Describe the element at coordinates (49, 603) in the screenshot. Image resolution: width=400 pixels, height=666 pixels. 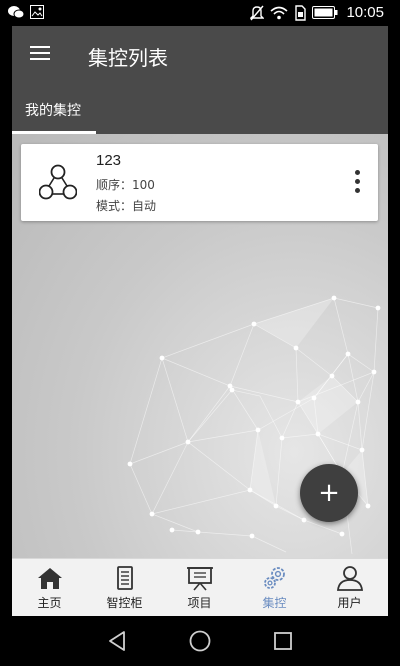
I see `nav-label: 主页` at that location.